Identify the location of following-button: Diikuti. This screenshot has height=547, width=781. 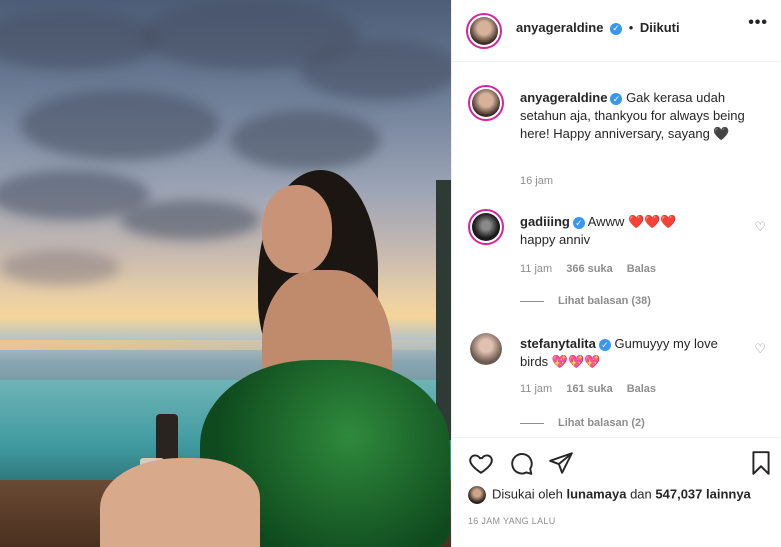
(660, 27).